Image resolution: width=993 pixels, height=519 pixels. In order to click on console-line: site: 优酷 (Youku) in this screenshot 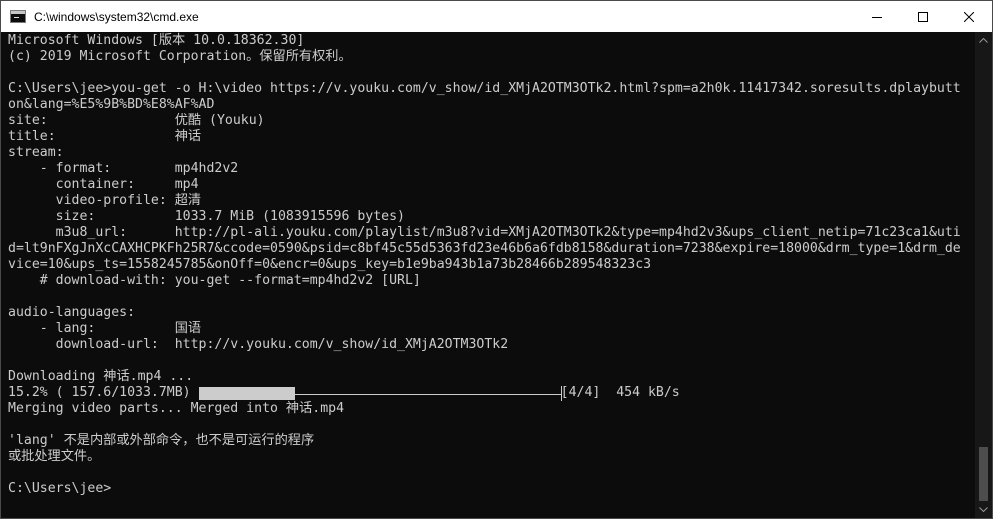, I will do `click(136, 120)`.